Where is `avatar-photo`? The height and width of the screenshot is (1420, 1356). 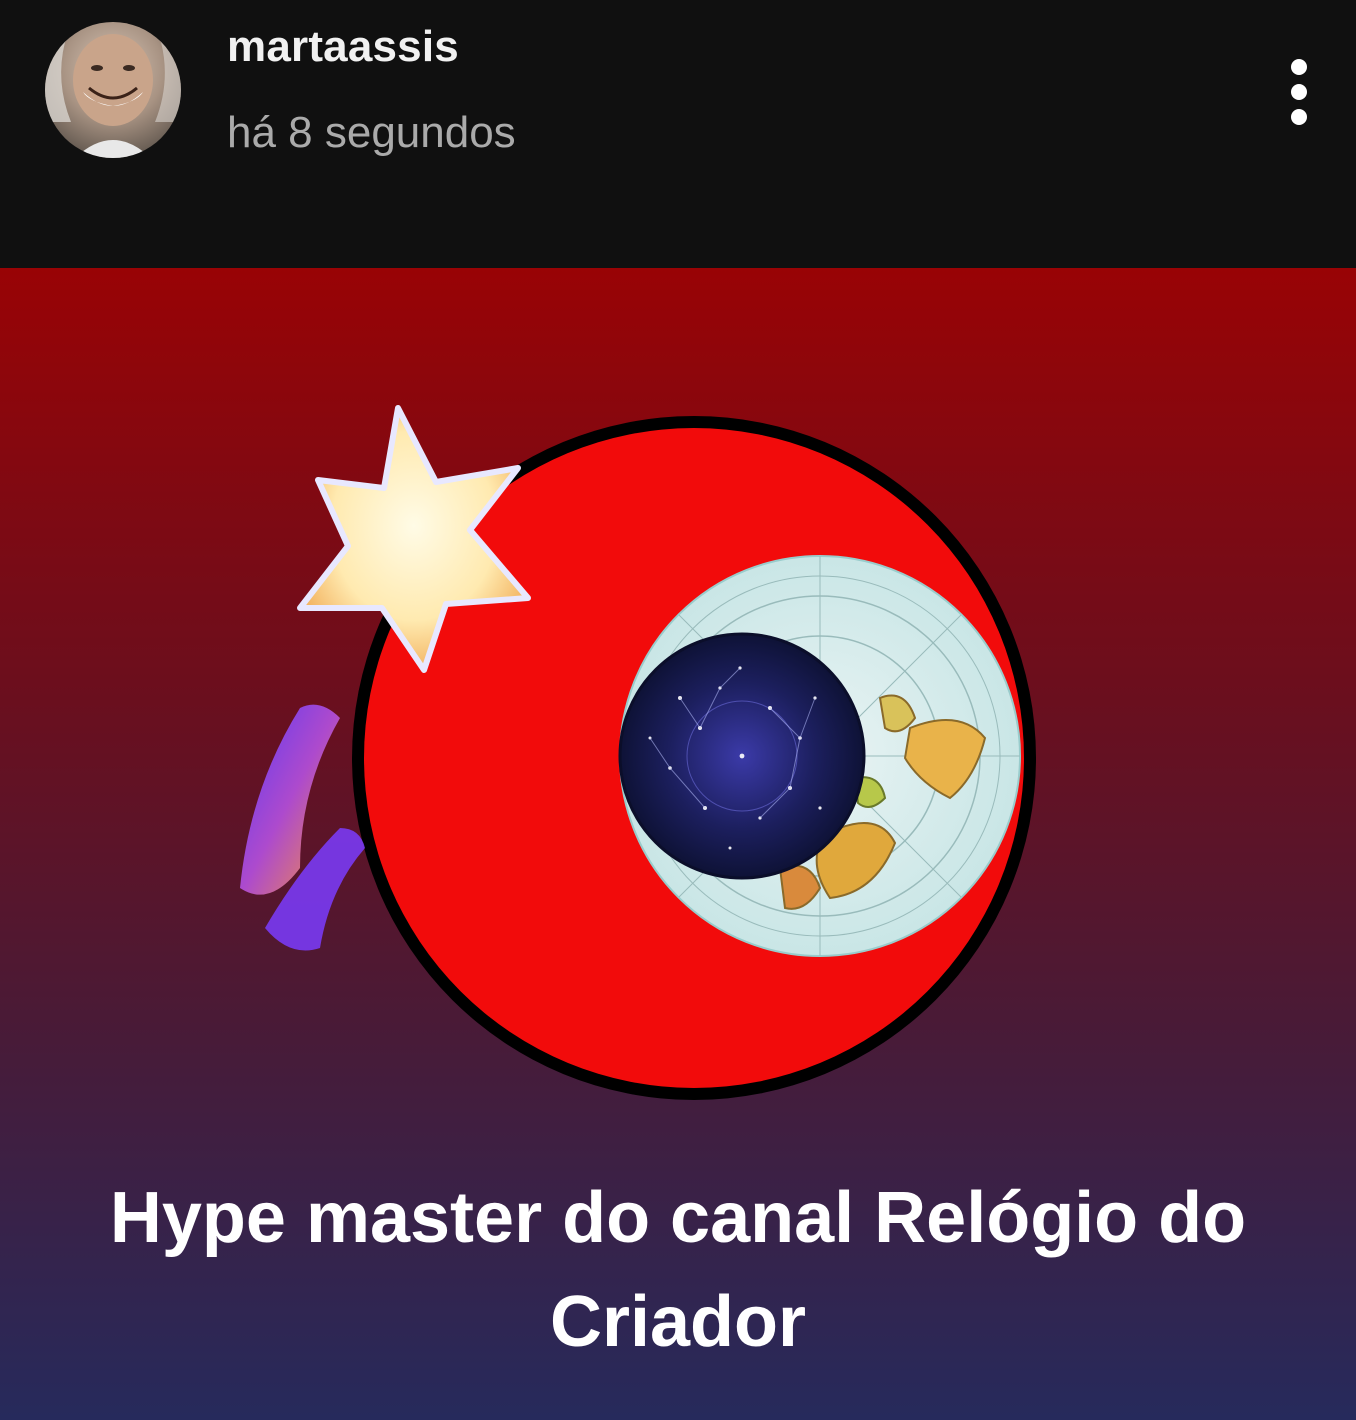 avatar-photo is located at coordinates (113, 90).